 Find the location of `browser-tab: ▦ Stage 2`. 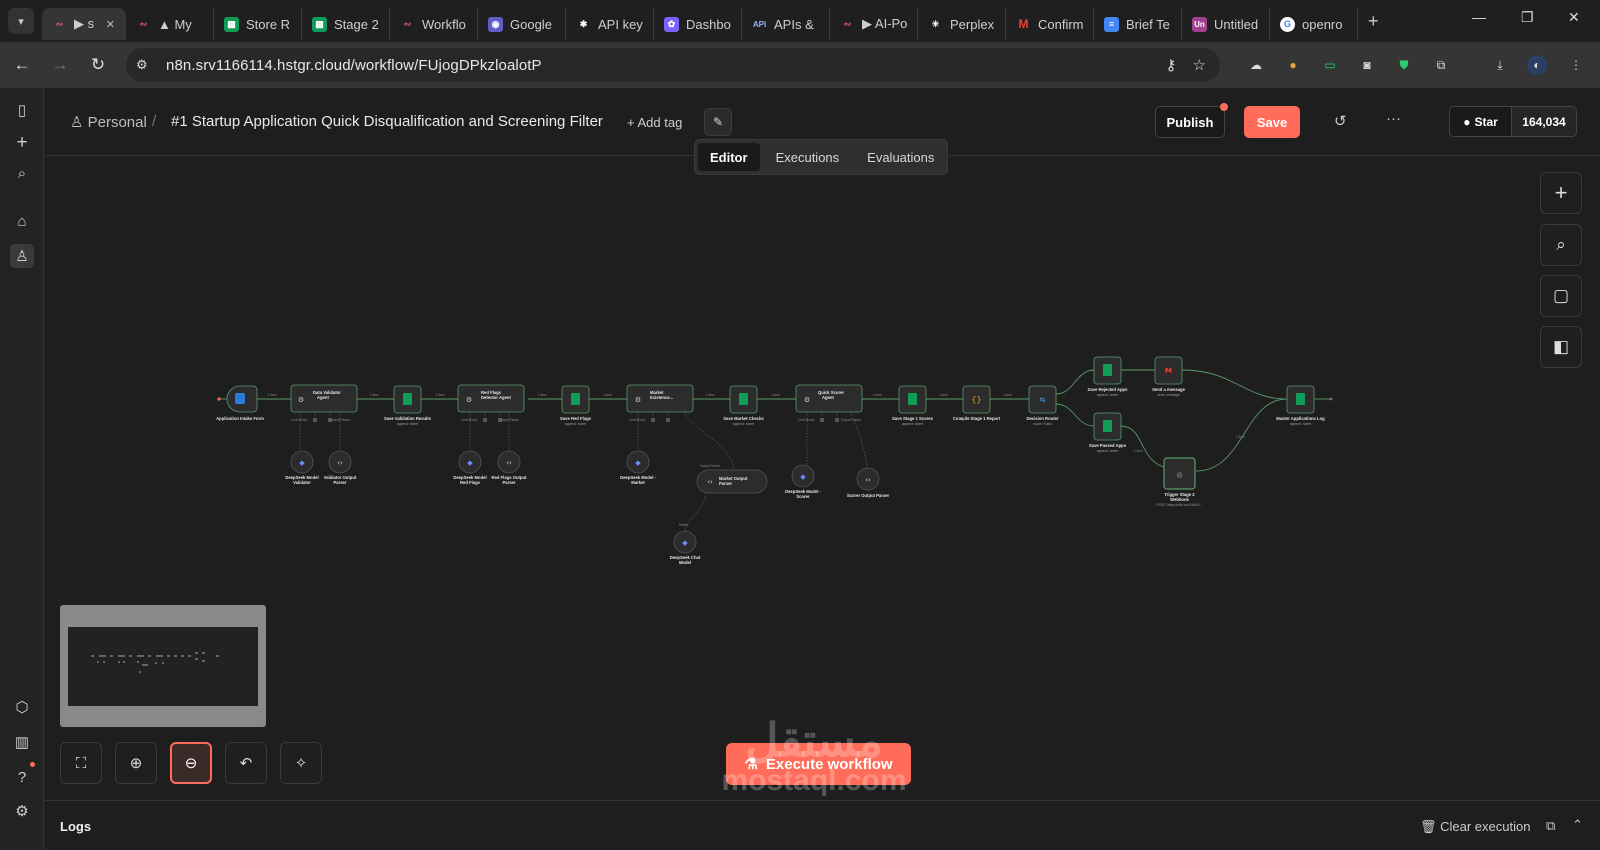

browser-tab: ▦ Stage 2 is located at coordinates (346, 24).